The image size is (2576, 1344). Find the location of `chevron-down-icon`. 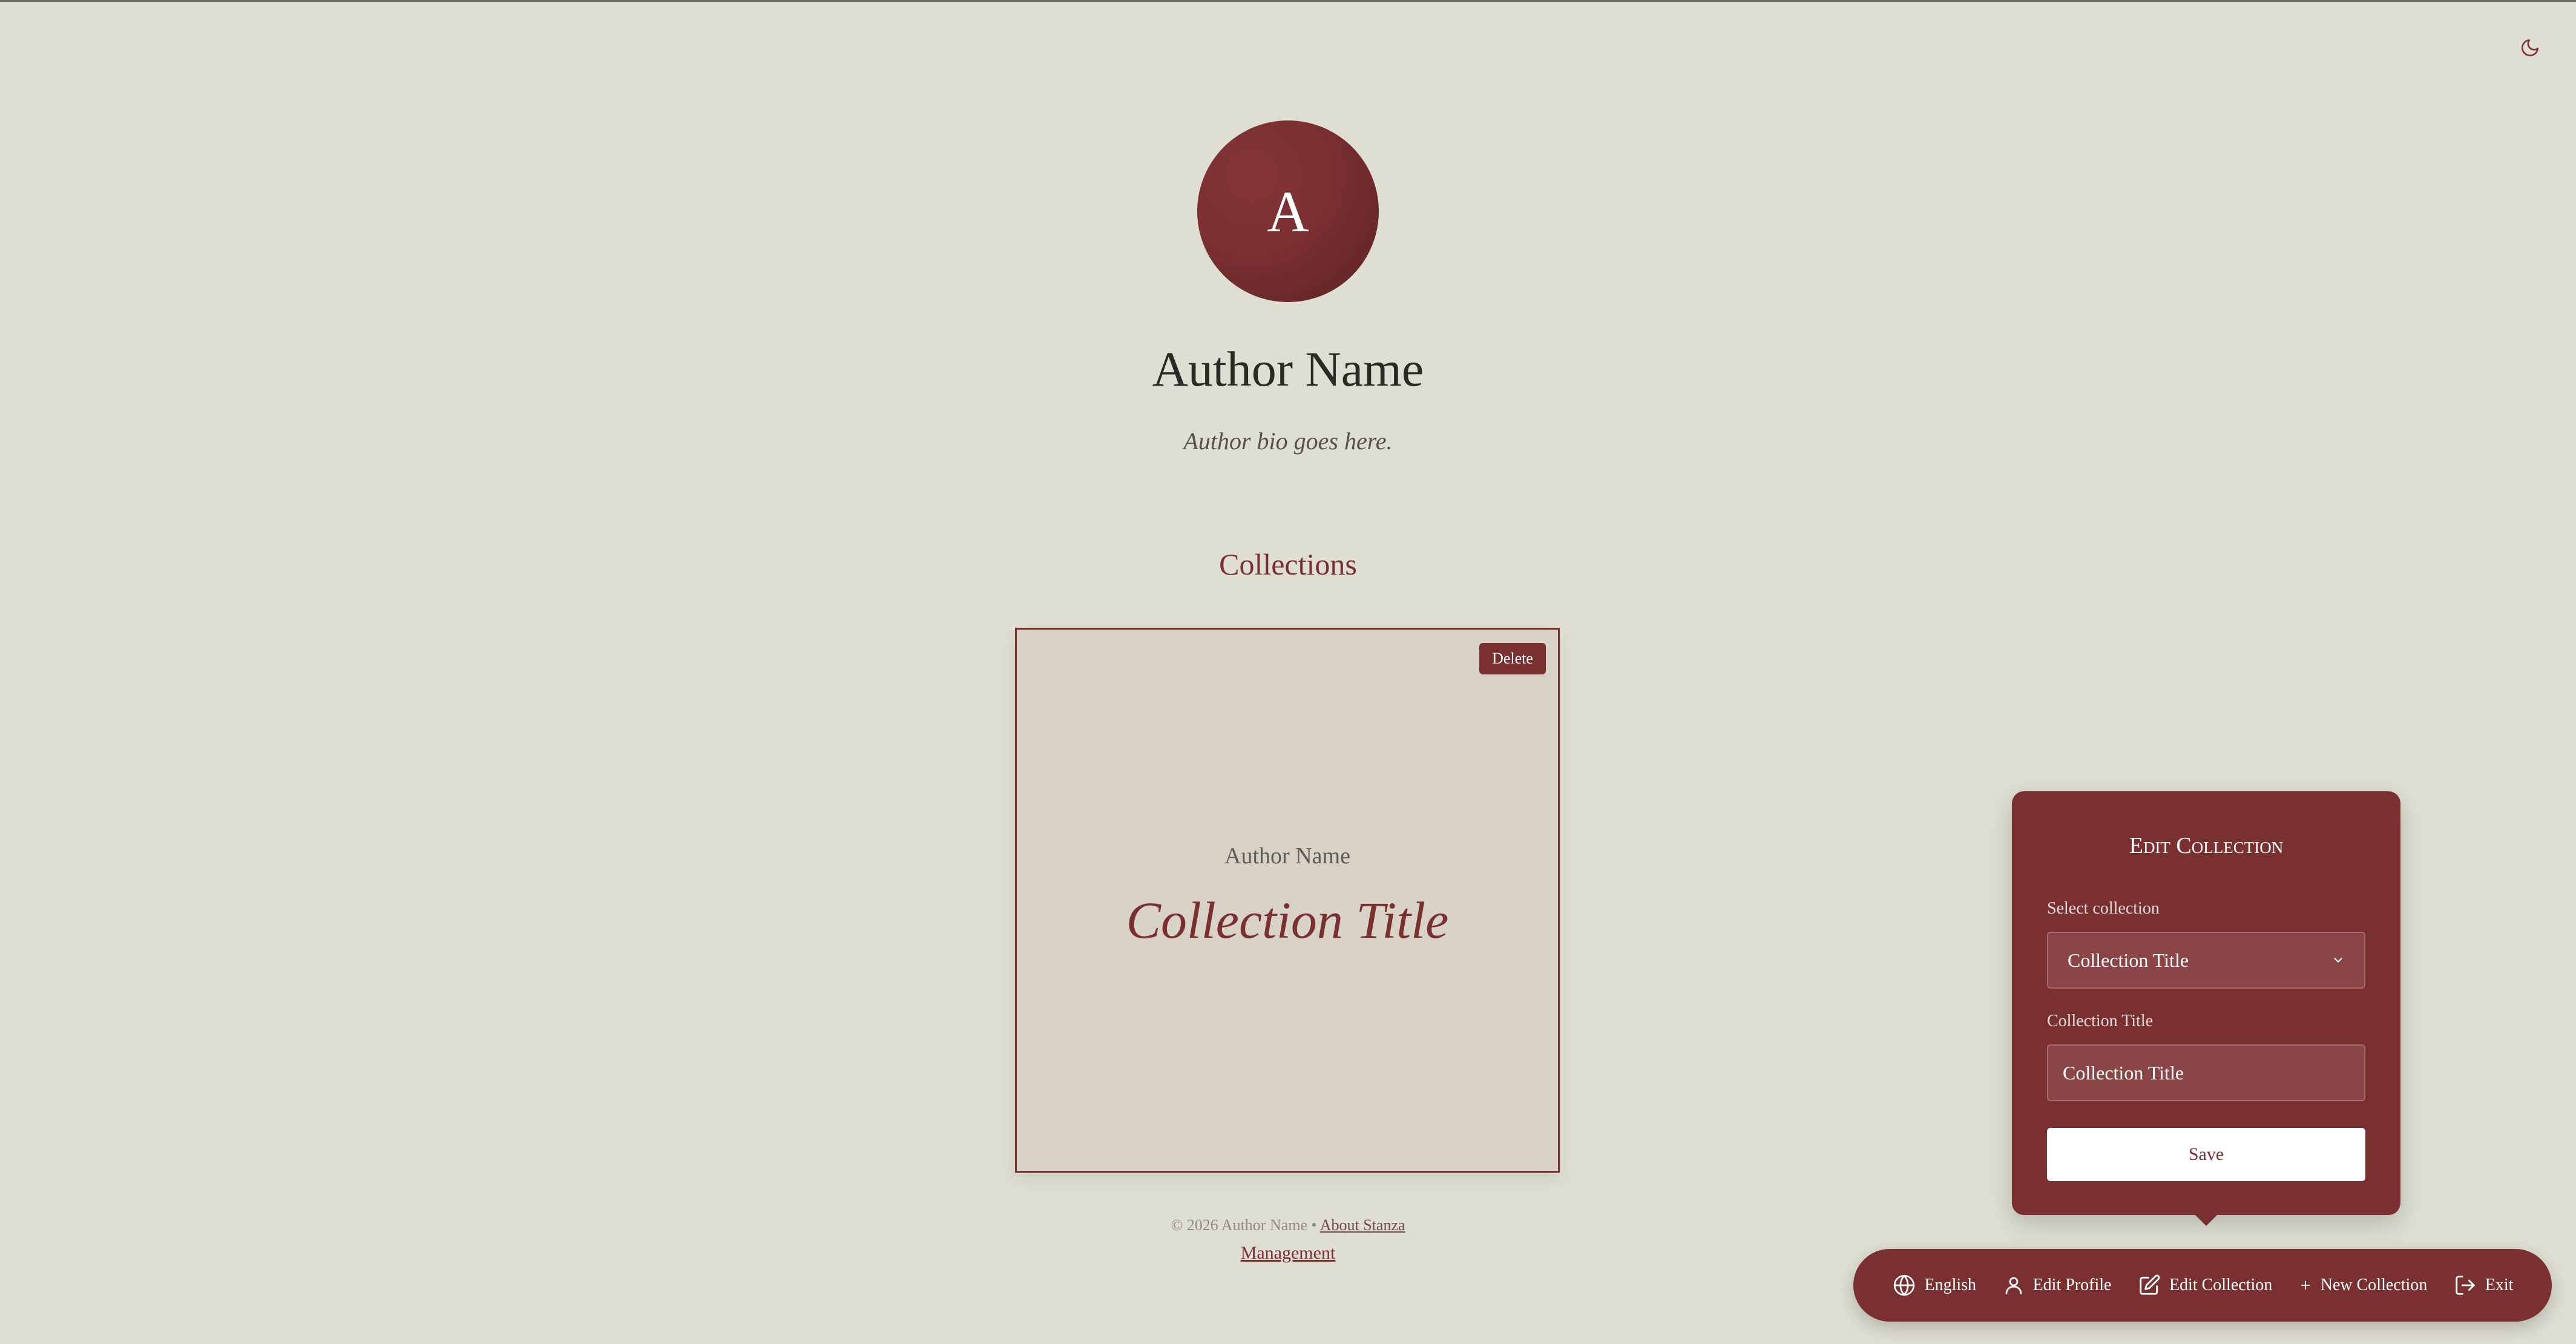

chevron-down-icon is located at coordinates (2338, 960).